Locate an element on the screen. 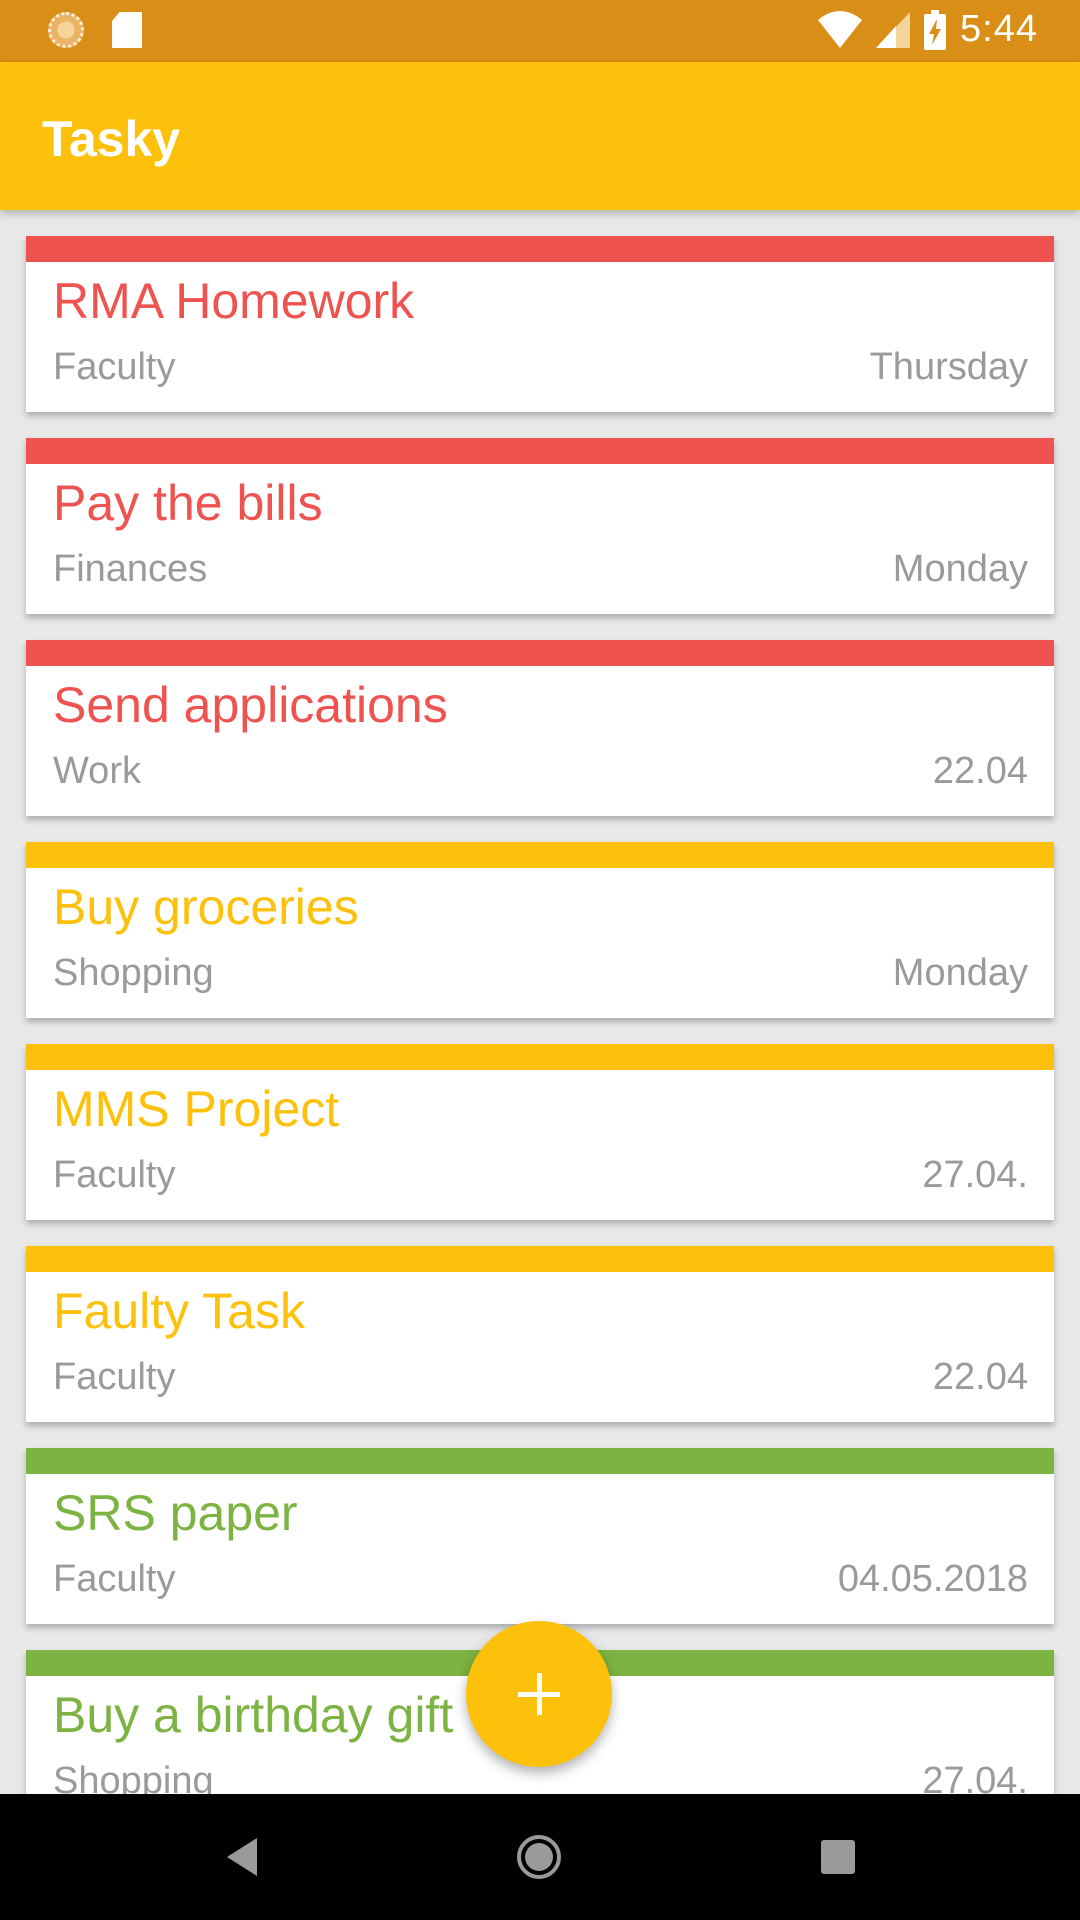  home-button is located at coordinates (539, 1857).